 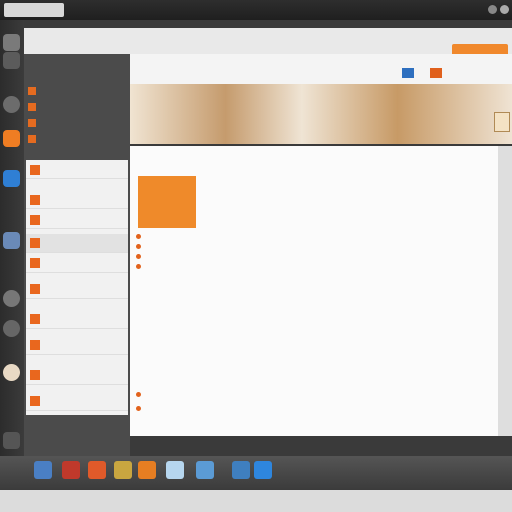 I want to click on toolbar, so click(x=268, y=41).